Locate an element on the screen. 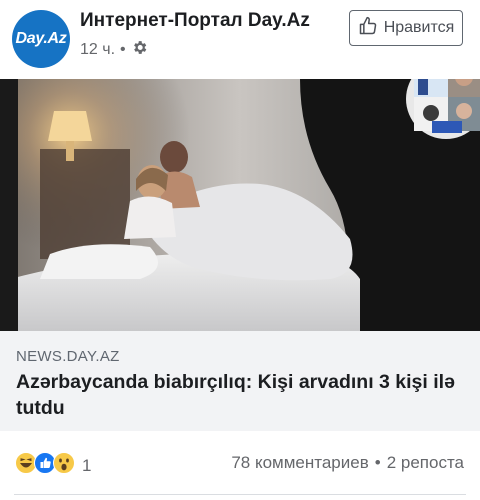 This screenshot has width=480, height=500. ad-collage-icon: ! is located at coordinates (443, 109).